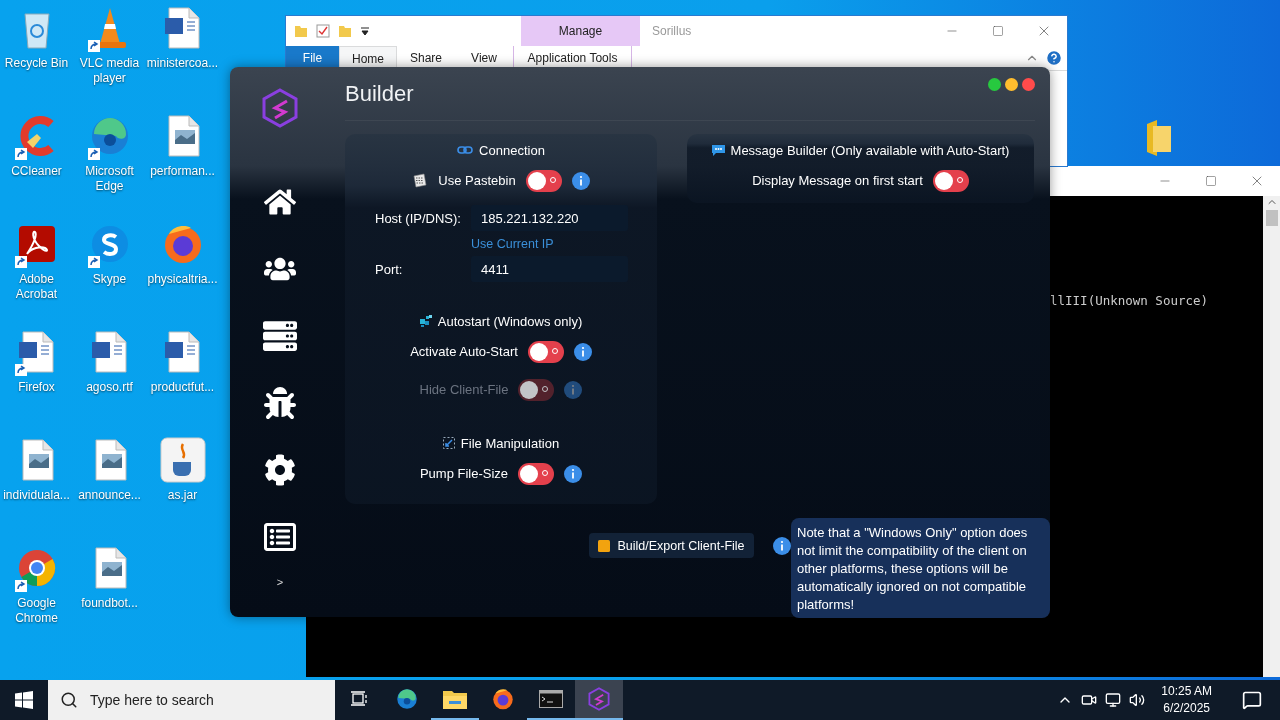 The image size is (1280, 720). Describe the element at coordinates (551, 699) in the screenshot. I see `terminal-icon` at that location.